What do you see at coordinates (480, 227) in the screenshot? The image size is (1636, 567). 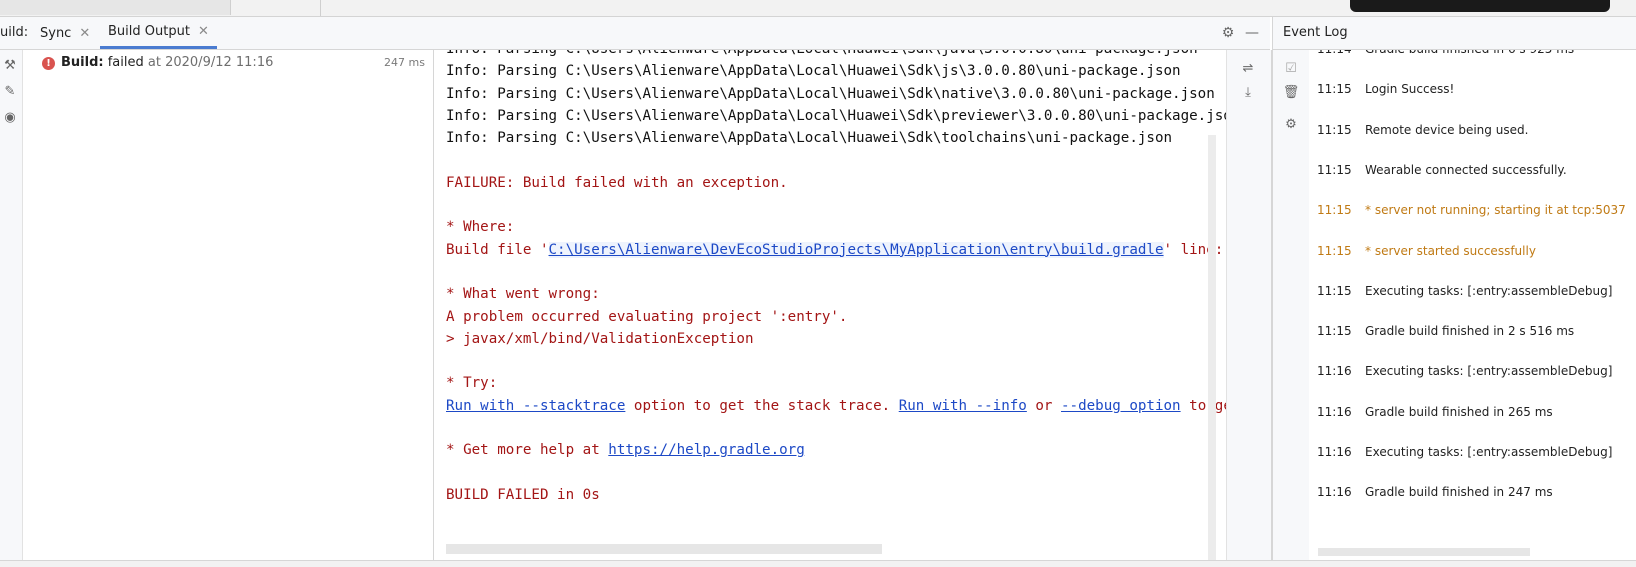 I see `console-text-span: * Where:` at bounding box center [480, 227].